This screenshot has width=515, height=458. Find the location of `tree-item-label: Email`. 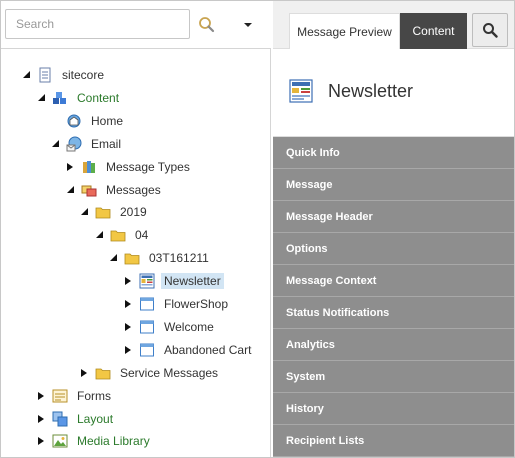

tree-item-label: Email is located at coordinates (106, 144).